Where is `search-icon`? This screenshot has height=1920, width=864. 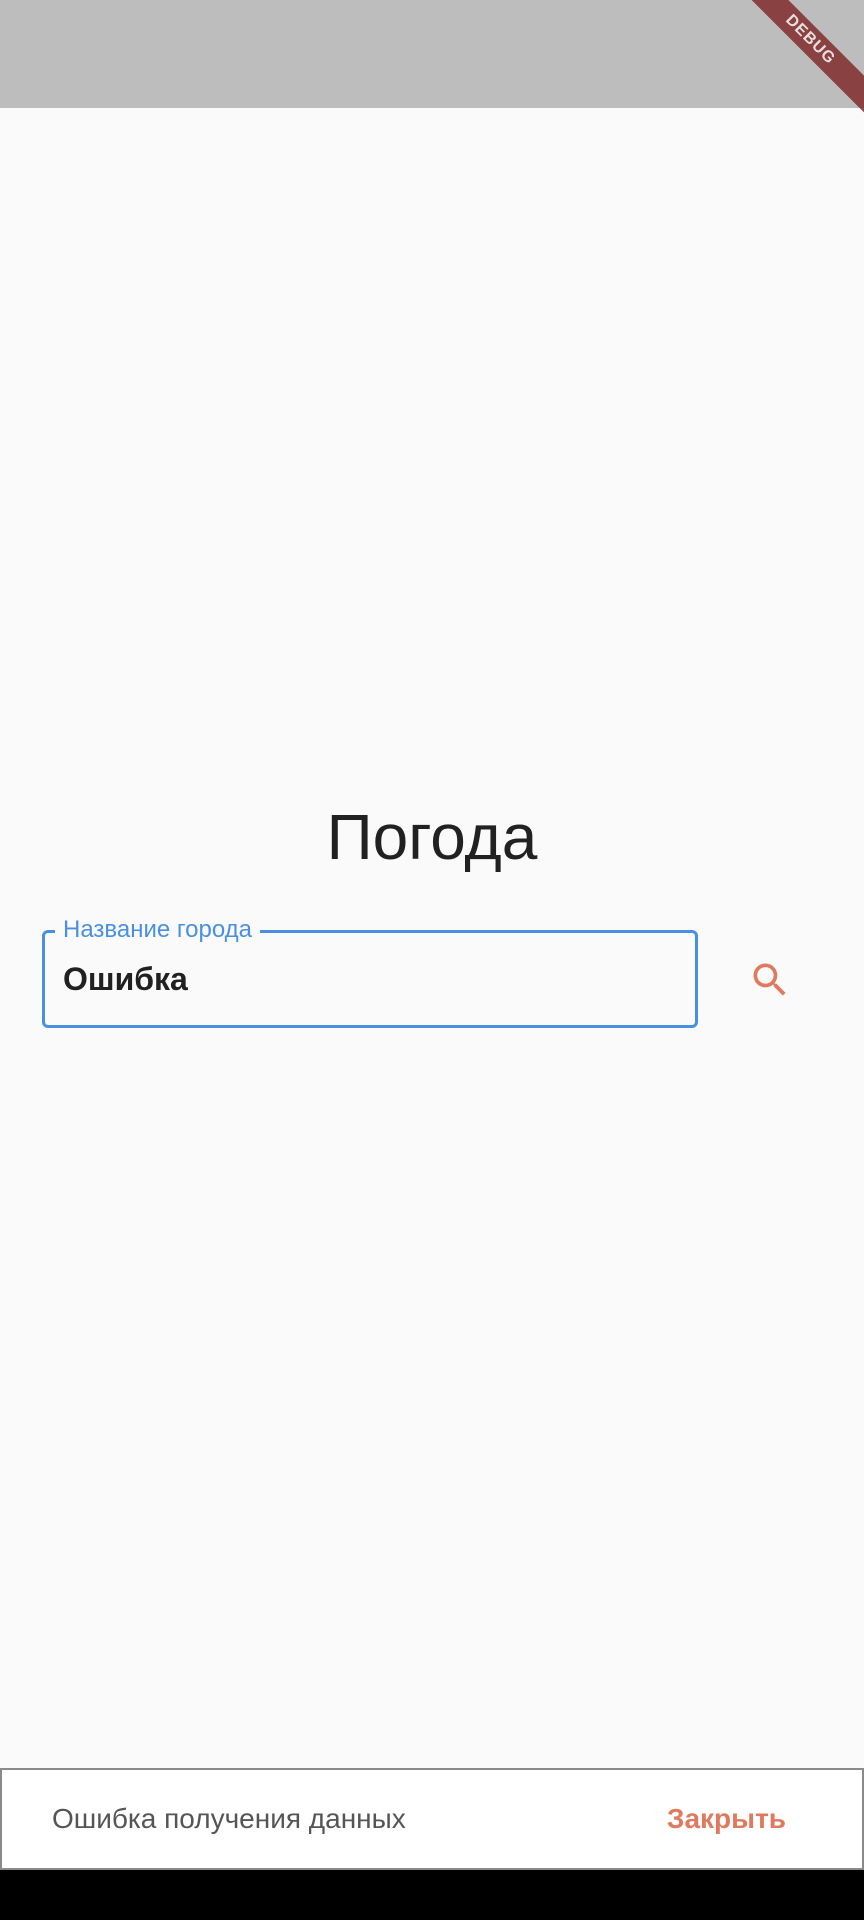 search-icon is located at coordinates (769, 979).